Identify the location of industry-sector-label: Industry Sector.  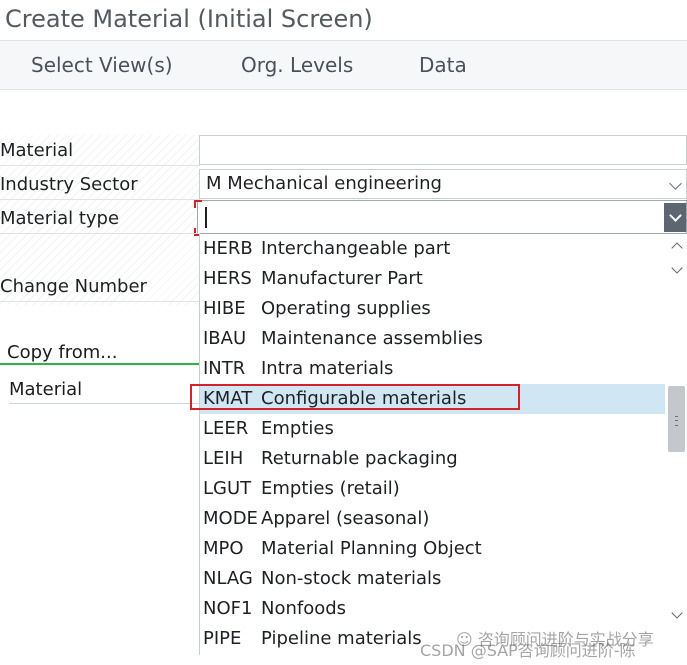
(69, 184).